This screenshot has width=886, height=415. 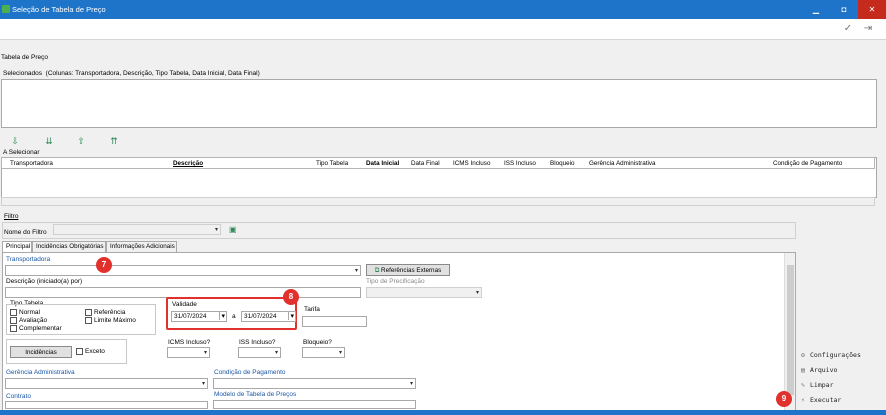 What do you see at coordinates (826, 400) in the screenshot?
I see `executar-label: Executar` at bounding box center [826, 400].